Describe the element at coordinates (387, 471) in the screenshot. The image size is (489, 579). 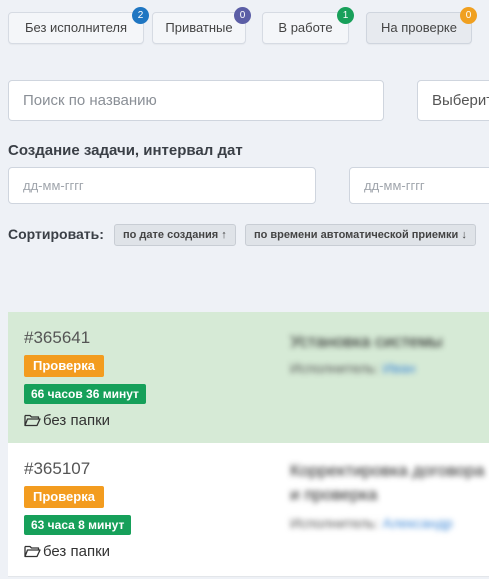
I see `task-title: Корректировка договора` at that location.